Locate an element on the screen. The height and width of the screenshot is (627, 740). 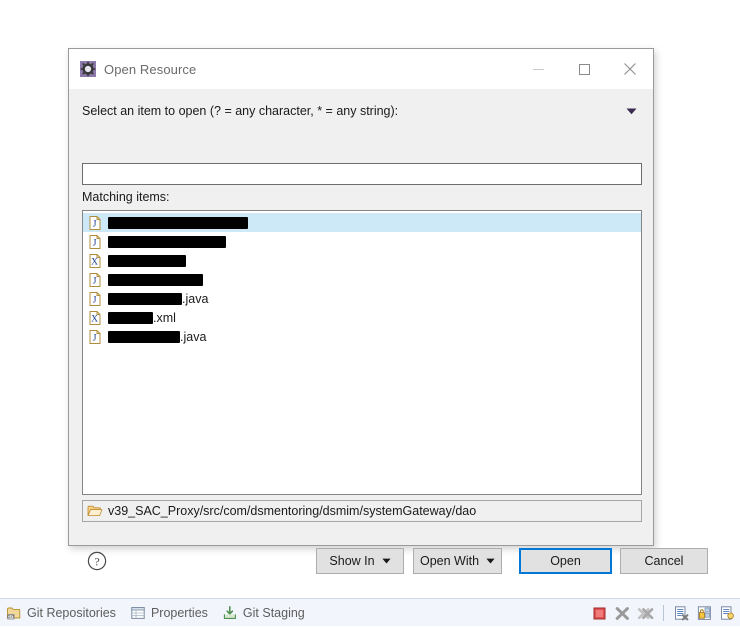
close-icon is located at coordinates (630, 69).